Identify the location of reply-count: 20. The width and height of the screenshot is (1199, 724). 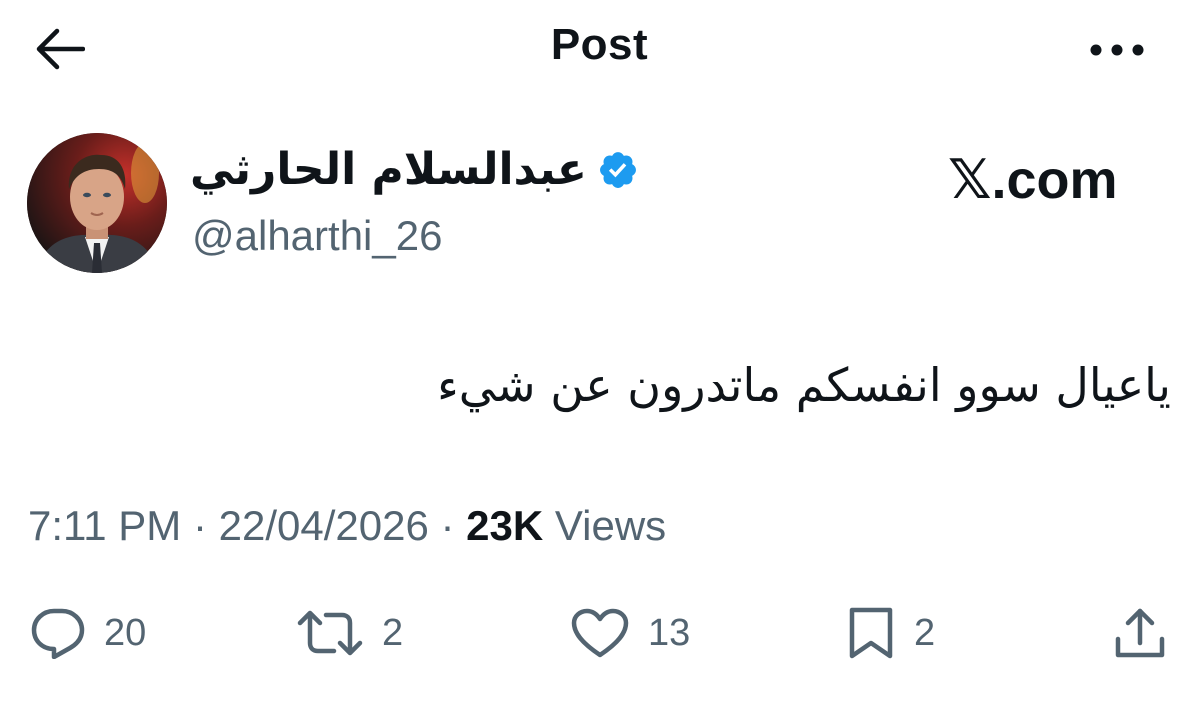
(125, 632).